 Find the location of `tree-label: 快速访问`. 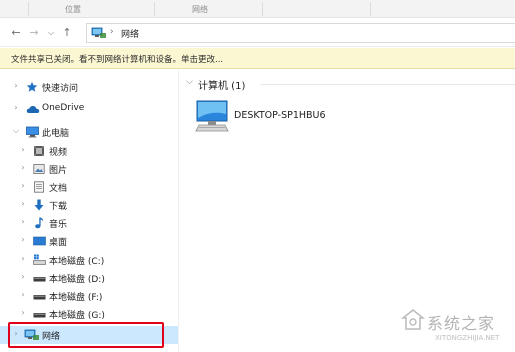

tree-label: 快速访问 is located at coordinates (60, 89).